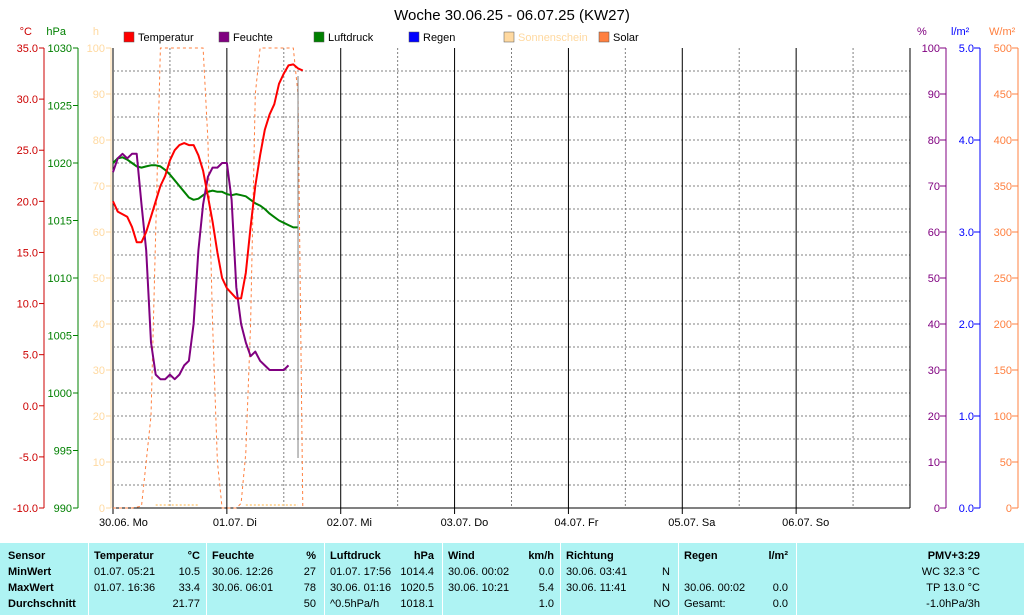 The height and width of the screenshot is (615, 1024). I want to click on axis-tick-label-h: 60, so click(99, 233).